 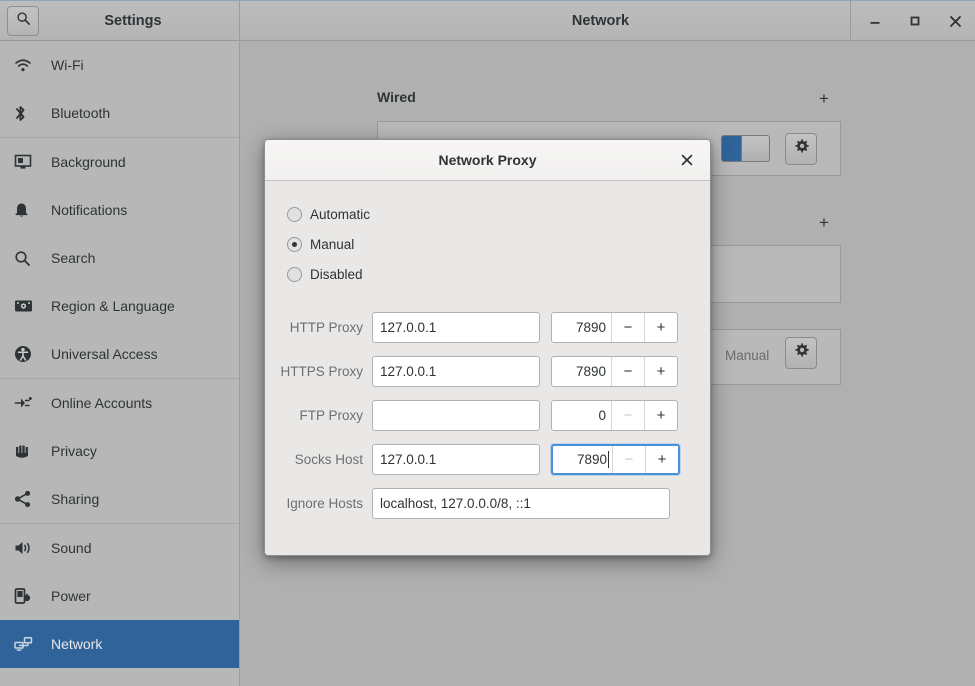 What do you see at coordinates (27, 499) in the screenshot?
I see `share-icon` at bounding box center [27, 499].